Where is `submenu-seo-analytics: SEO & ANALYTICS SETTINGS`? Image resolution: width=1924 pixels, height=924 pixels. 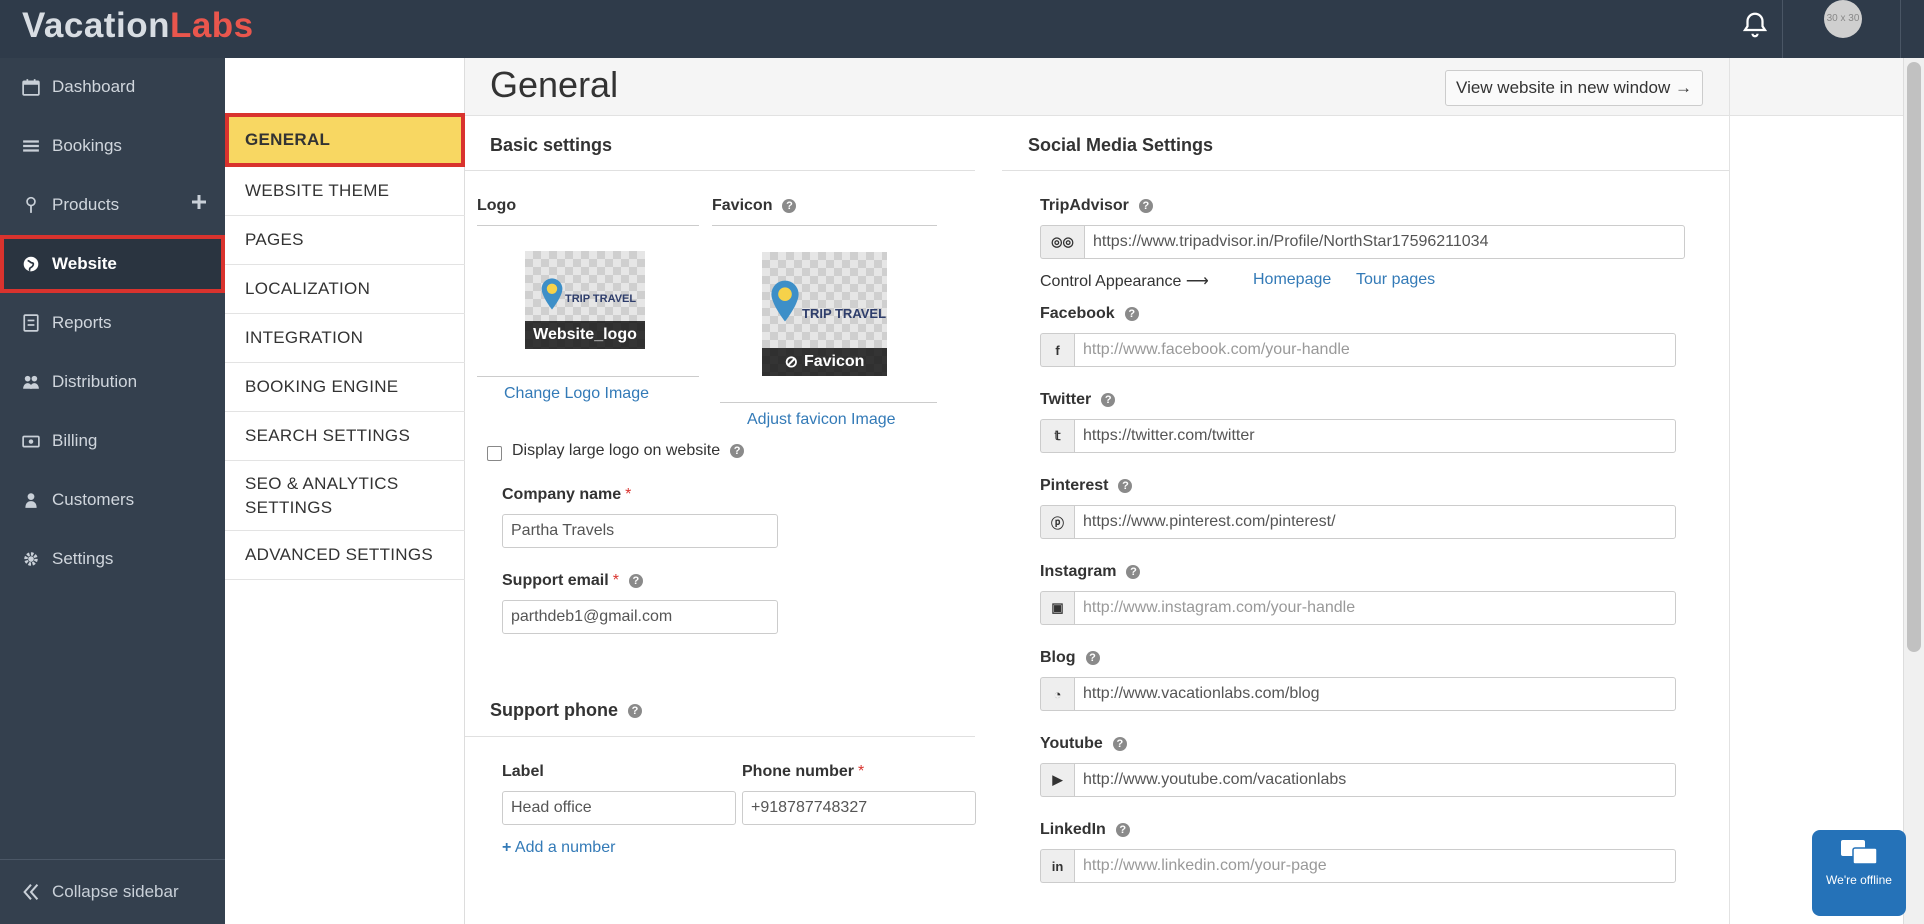
submenu-seo-analytics: SEO & ANALYTICS SETTINGS is located at coordinates (345, 496).